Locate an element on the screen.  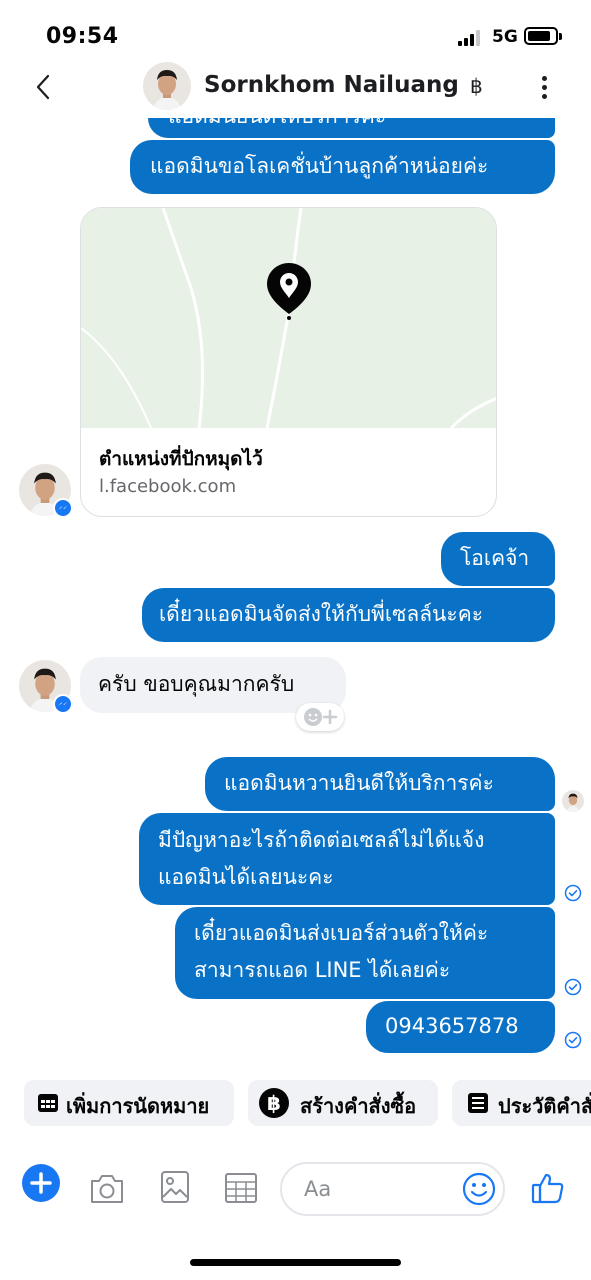
create-order-chip: ฿ สร้างคำสั่งซื้อ is located at coordinates (343, 1103).